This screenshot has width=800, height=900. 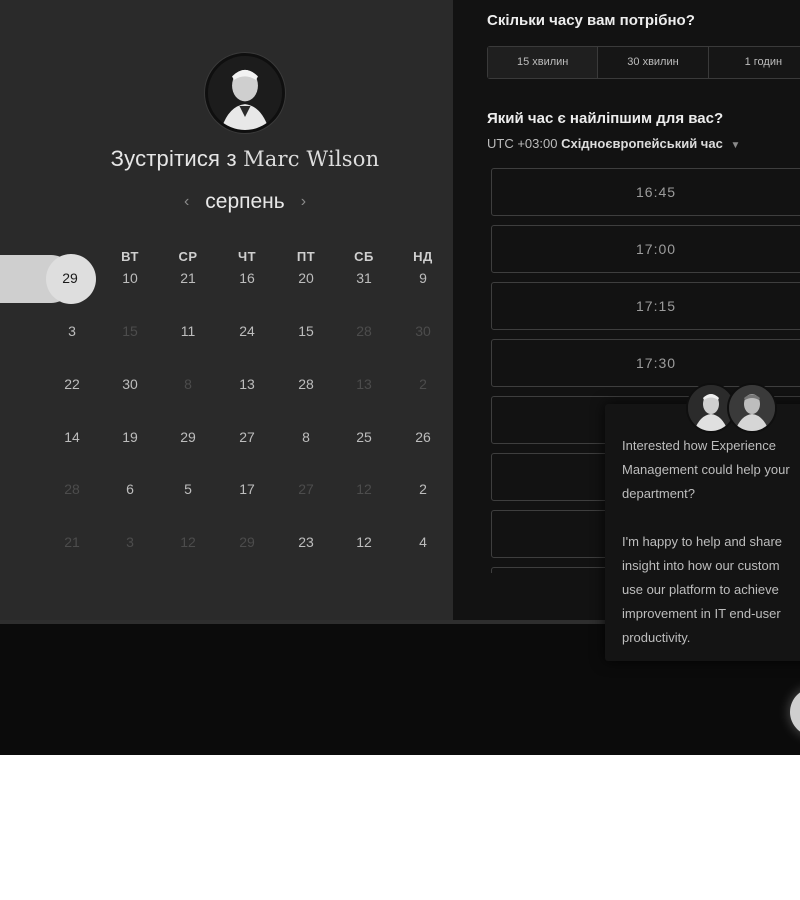 I want to click on weekday-label: ЧТ, so click(x=247, y=256).